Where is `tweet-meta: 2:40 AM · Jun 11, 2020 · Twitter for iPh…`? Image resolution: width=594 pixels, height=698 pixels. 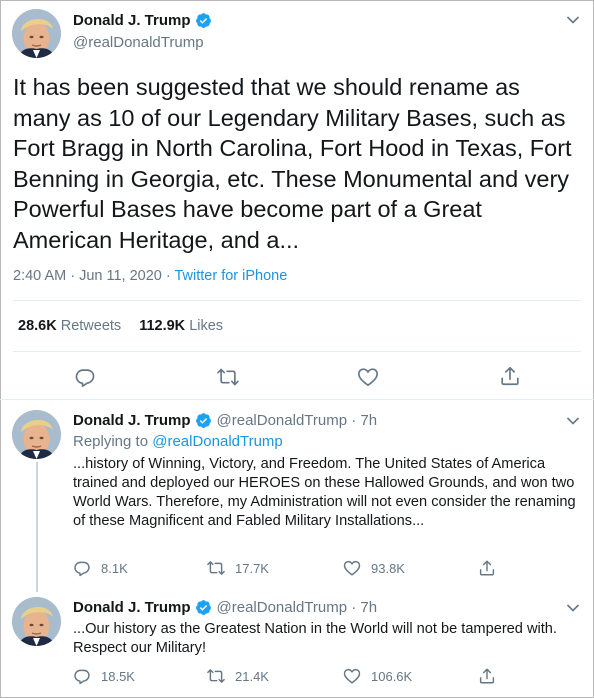
tweet-meta: 2:40 AM · Jun 11, 2020 · Twitter for iPh… is located at coordinates (150, 276).